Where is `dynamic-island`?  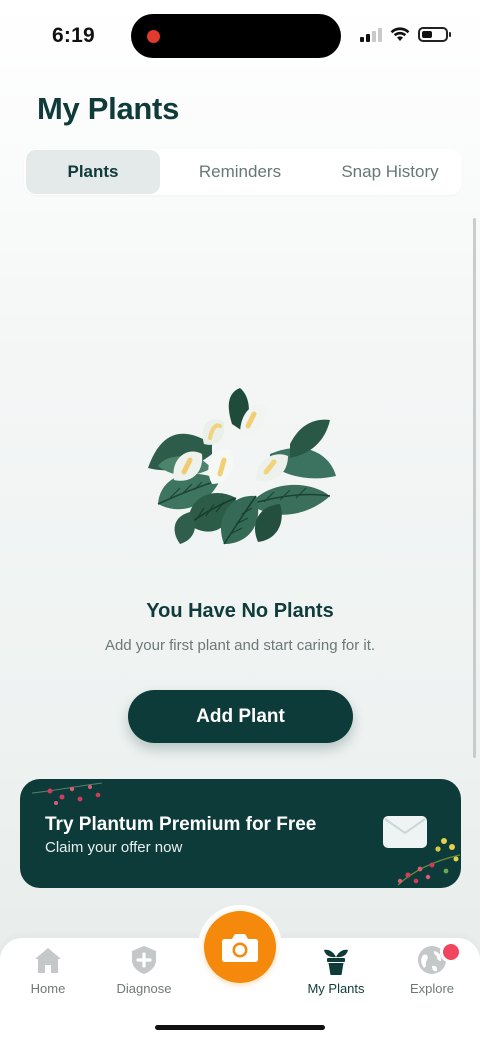 dynamic-island is located at coordinates (236, 36).